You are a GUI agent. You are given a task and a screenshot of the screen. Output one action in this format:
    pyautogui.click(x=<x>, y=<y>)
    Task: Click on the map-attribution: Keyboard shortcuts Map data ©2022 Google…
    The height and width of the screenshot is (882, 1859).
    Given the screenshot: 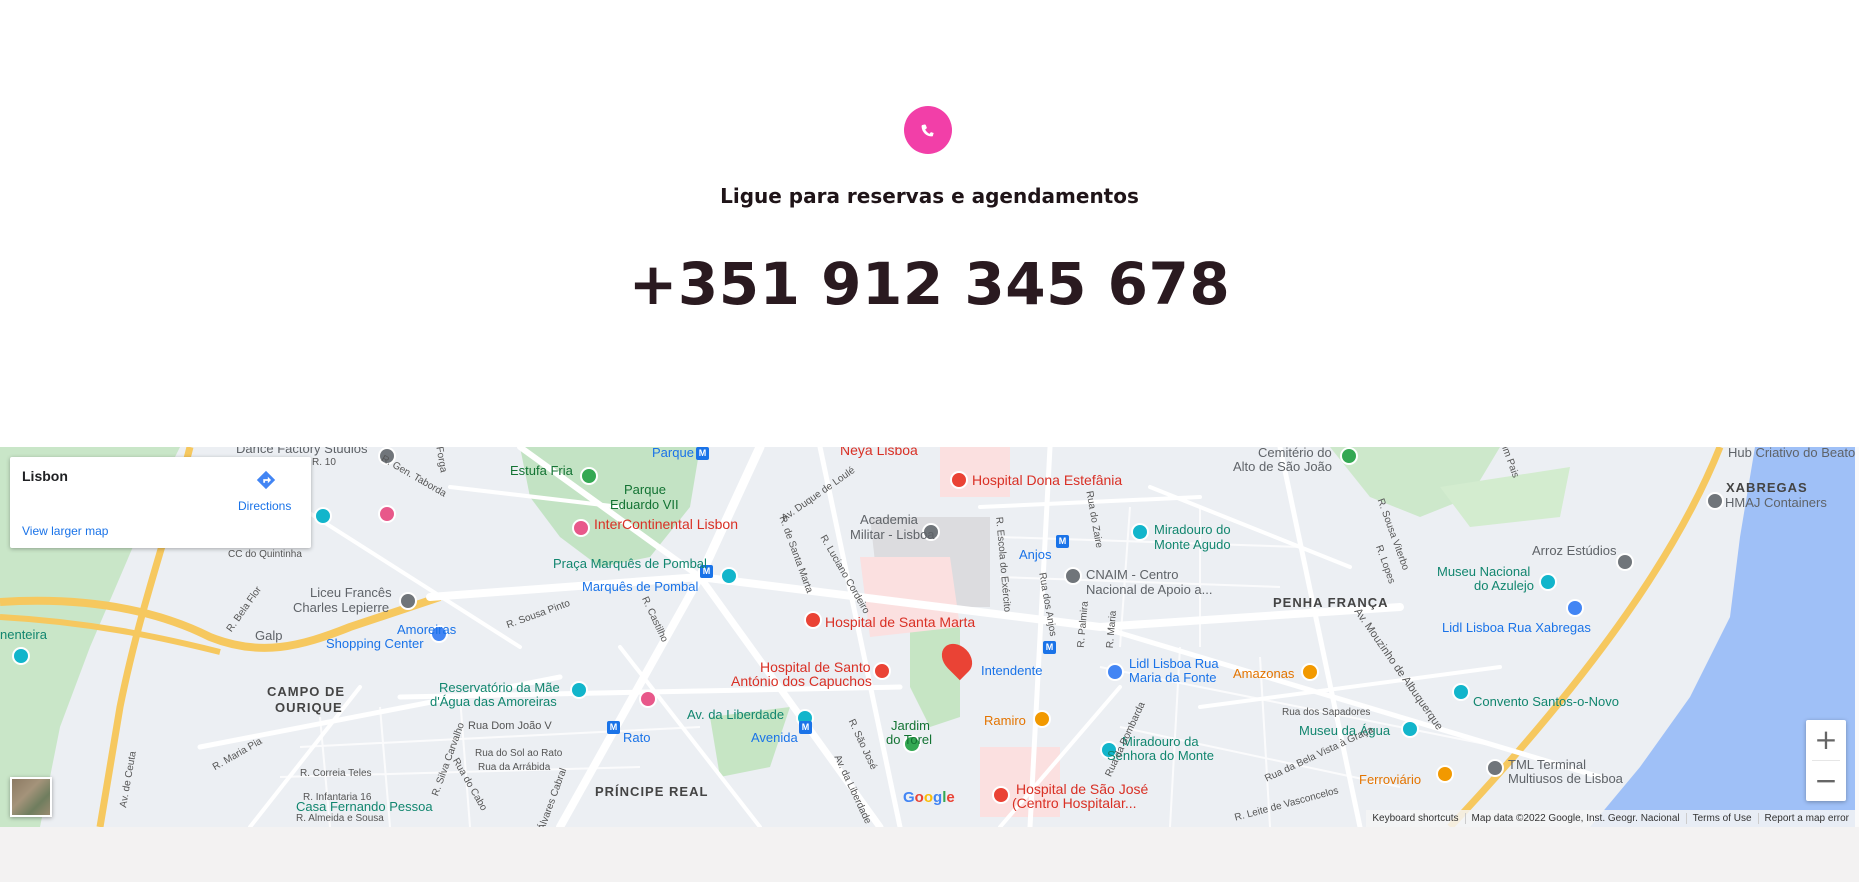 What is the action you would take?
    pyautogui.click(x=1610, y=818)
    